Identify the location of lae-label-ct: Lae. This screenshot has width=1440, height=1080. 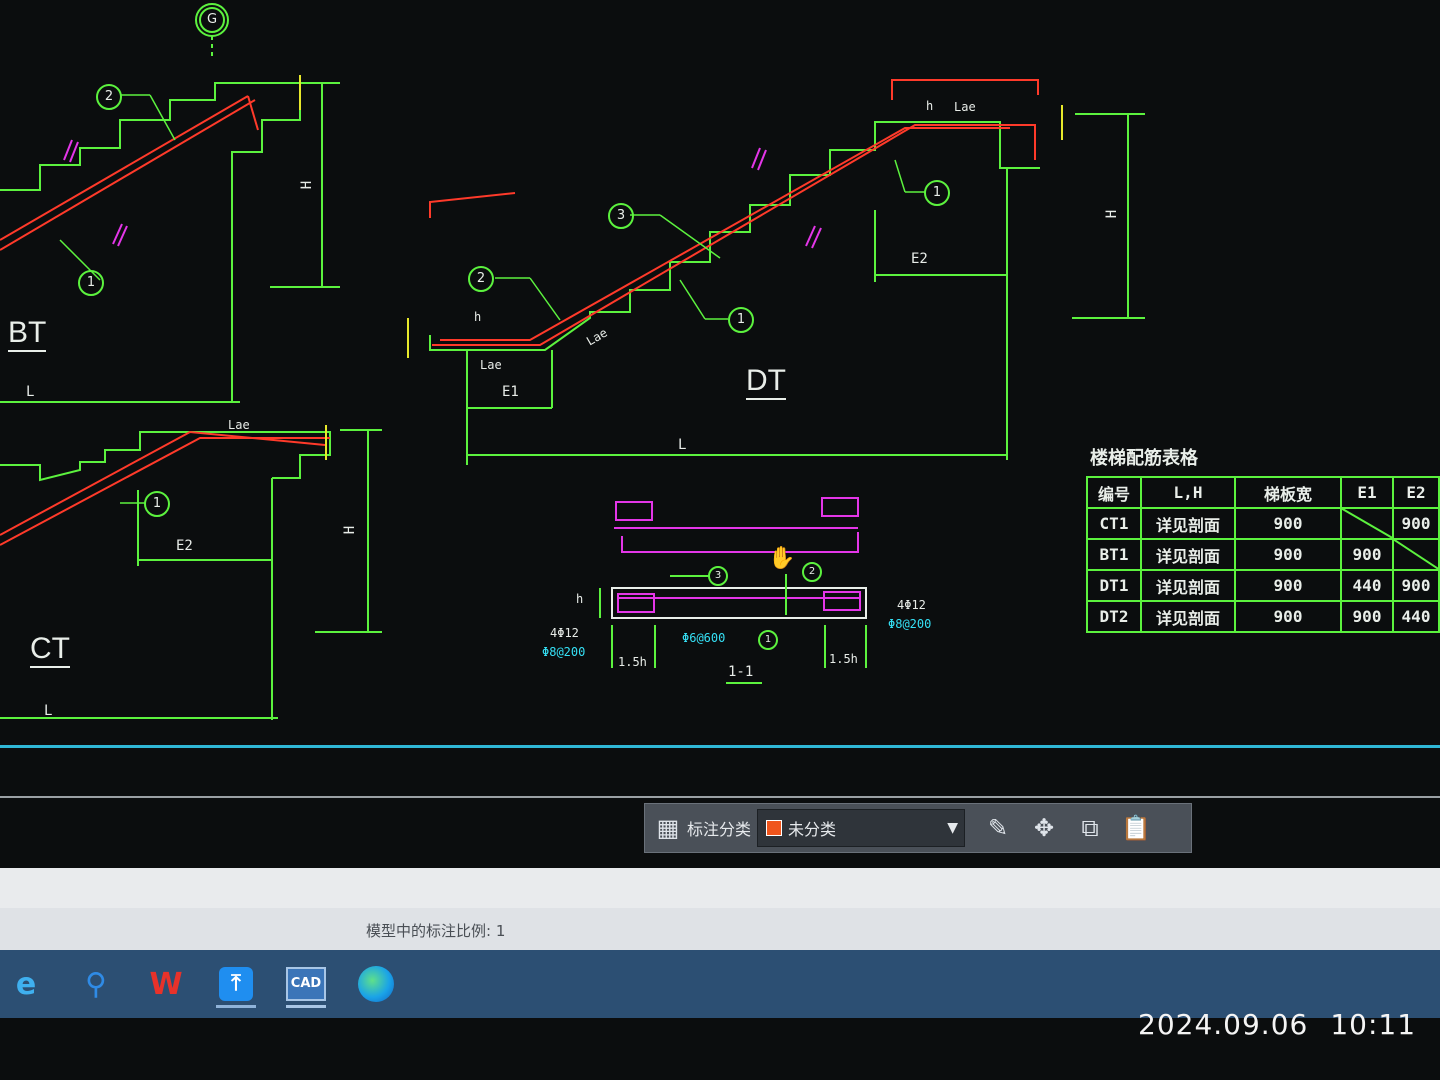
(239, 425).